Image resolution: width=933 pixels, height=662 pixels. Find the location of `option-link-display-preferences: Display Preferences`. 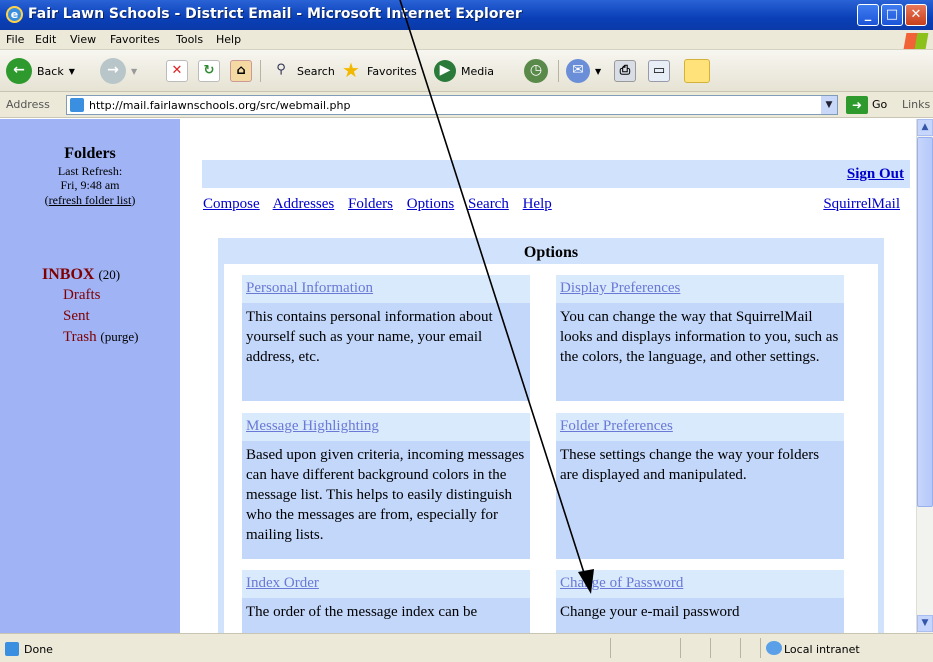

option-link-display-preferences: Display Preferences is located at coordinates (620, 288).